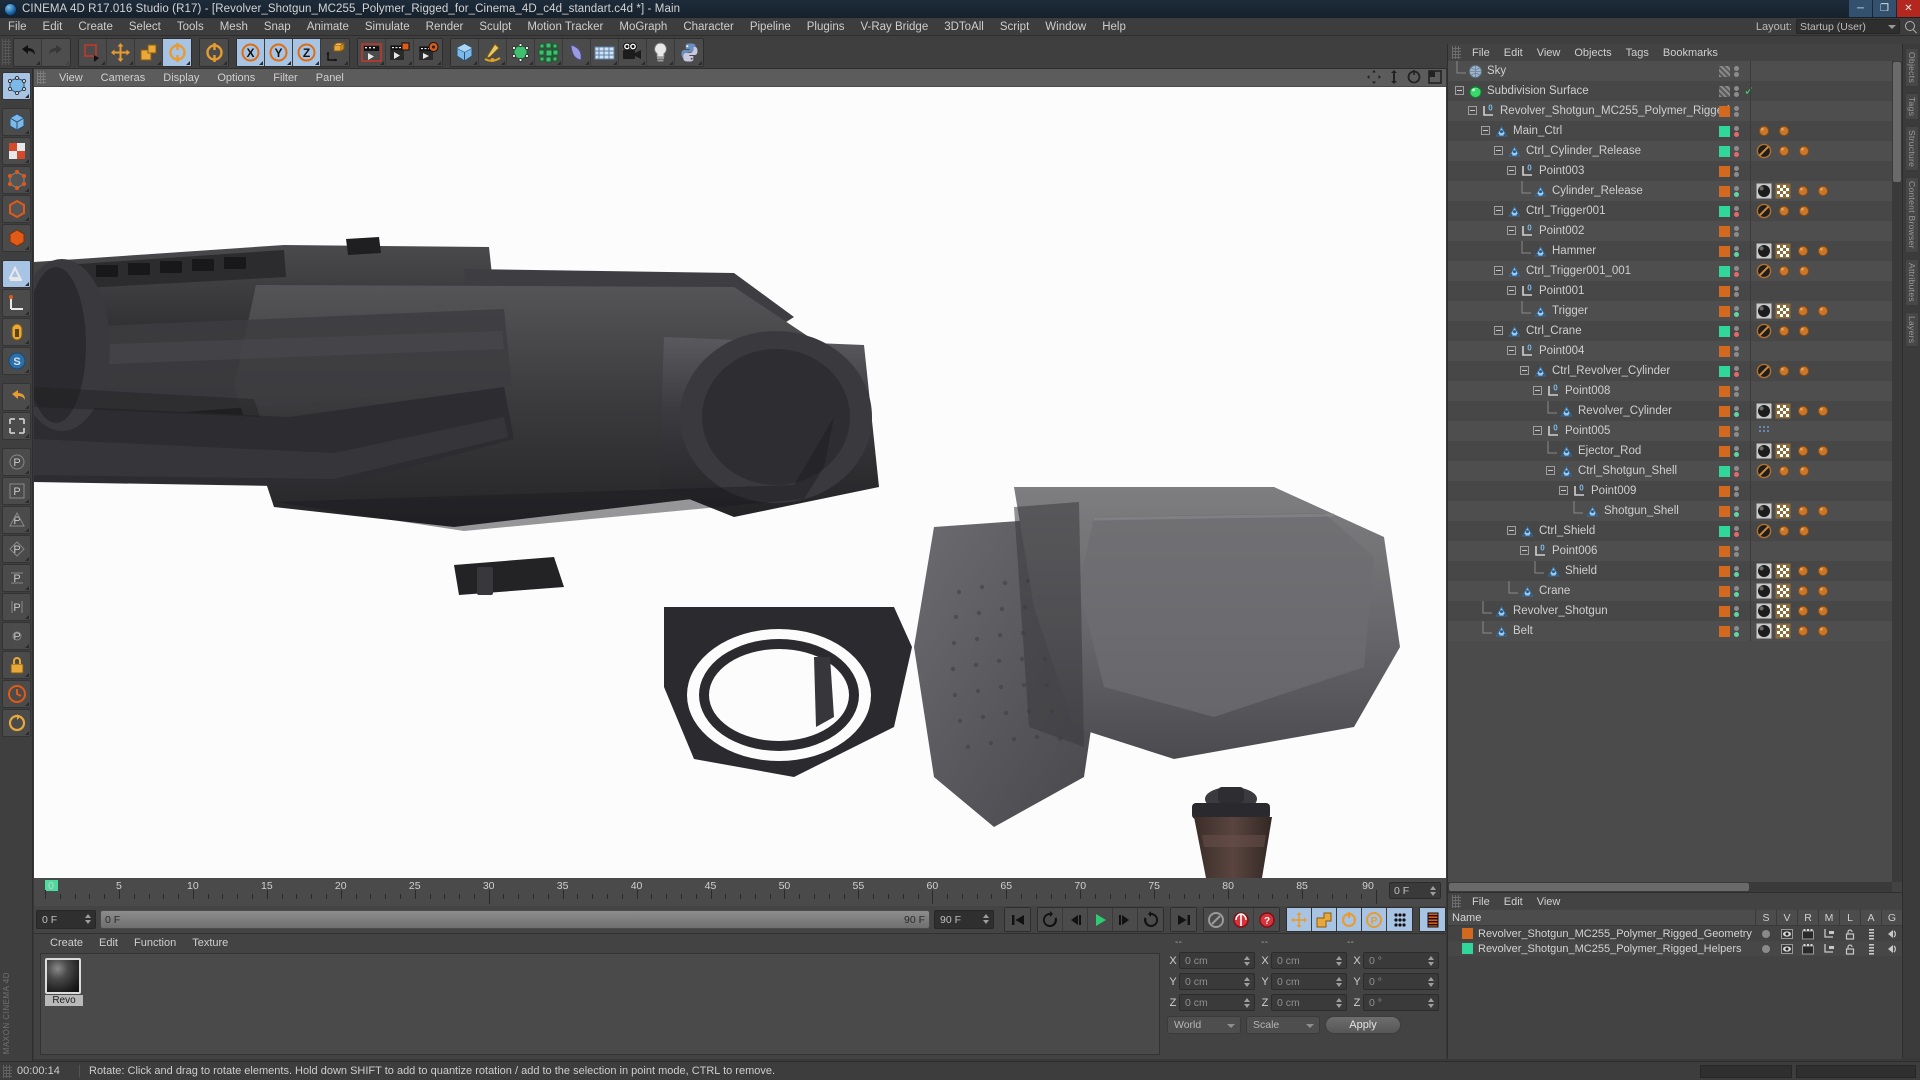 The width and height of the screenshot is (1920, 1080). I want to click on object-row: Ctrl_Crane, so click(1670, 331).